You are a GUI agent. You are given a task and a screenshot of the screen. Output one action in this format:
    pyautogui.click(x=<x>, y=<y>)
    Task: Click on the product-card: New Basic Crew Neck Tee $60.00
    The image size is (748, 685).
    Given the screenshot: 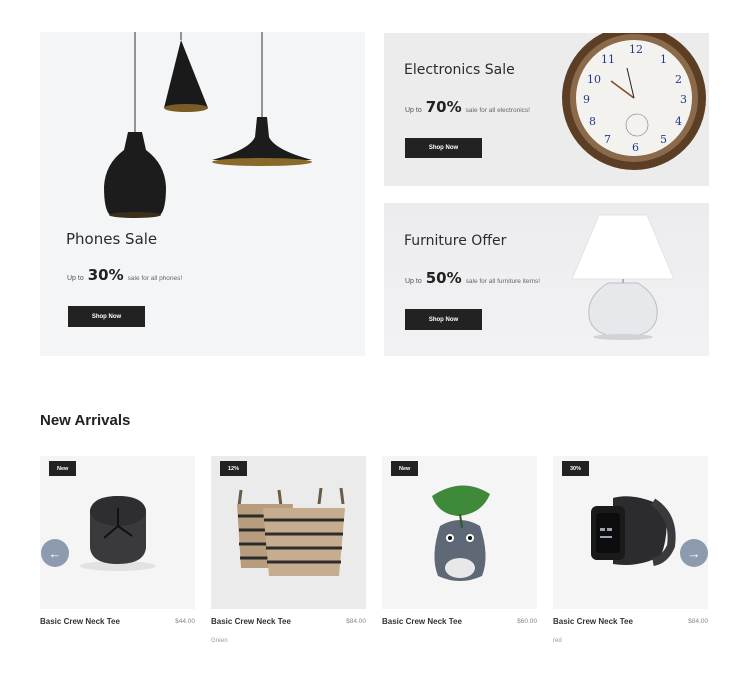 What is the action you would take?
    pyautogui.click(x=459, y=552)
    